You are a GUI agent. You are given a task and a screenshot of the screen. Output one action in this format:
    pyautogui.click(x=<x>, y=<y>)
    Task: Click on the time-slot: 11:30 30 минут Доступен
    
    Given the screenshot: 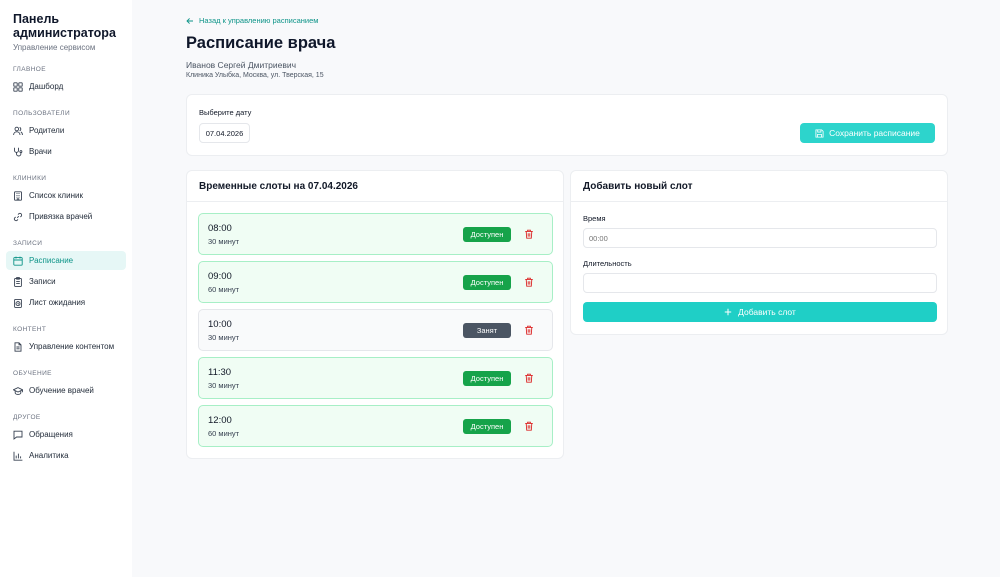 What is the action you would take?
    pyautogui.click(x=375, y=378)
    